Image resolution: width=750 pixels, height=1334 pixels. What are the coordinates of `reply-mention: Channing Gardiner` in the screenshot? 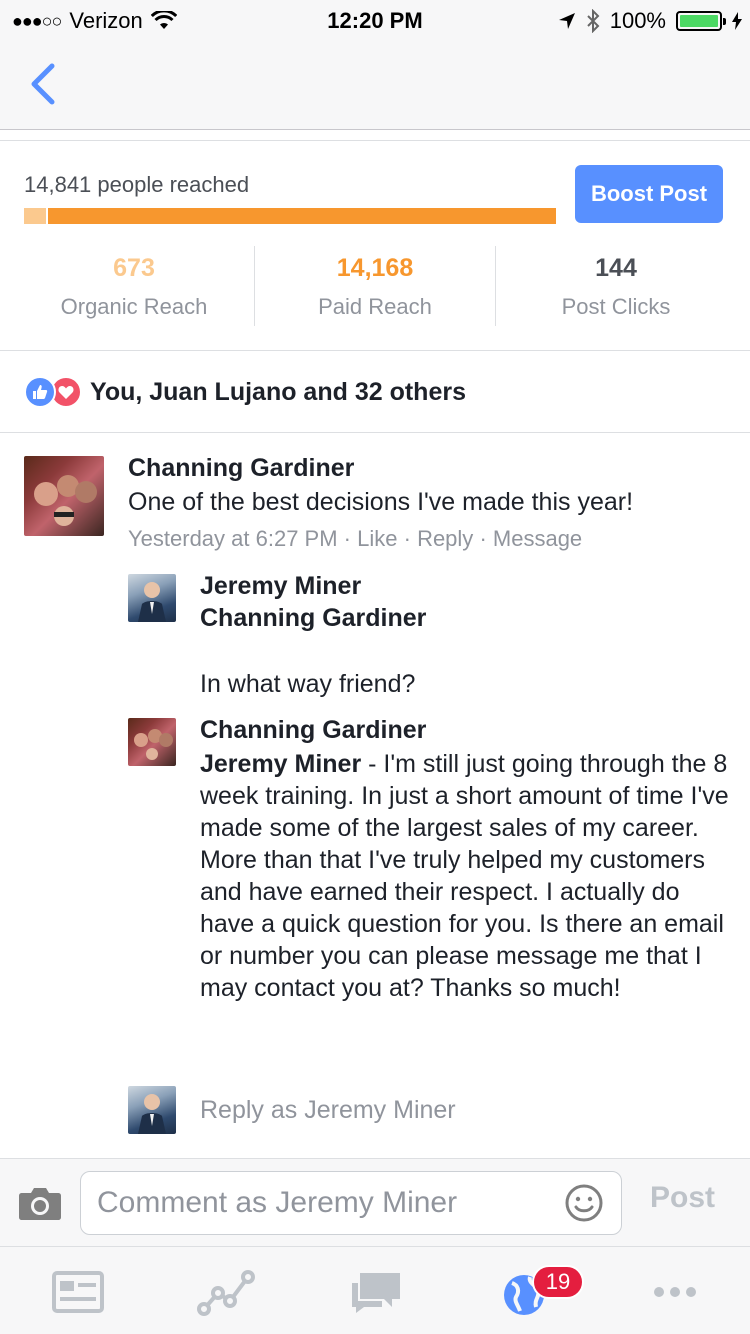 It's located at (313, 618).